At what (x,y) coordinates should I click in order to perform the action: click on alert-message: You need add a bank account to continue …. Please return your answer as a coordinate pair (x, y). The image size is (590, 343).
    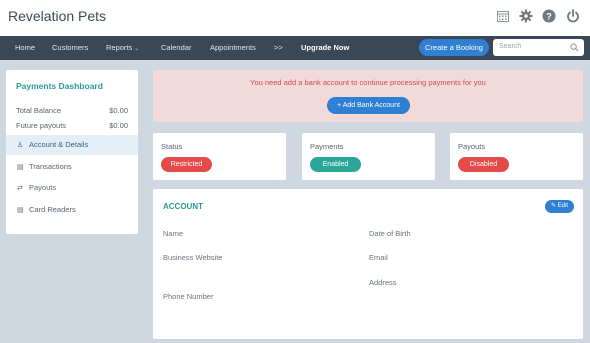
    Looking at the image, I should click on (368, 82).